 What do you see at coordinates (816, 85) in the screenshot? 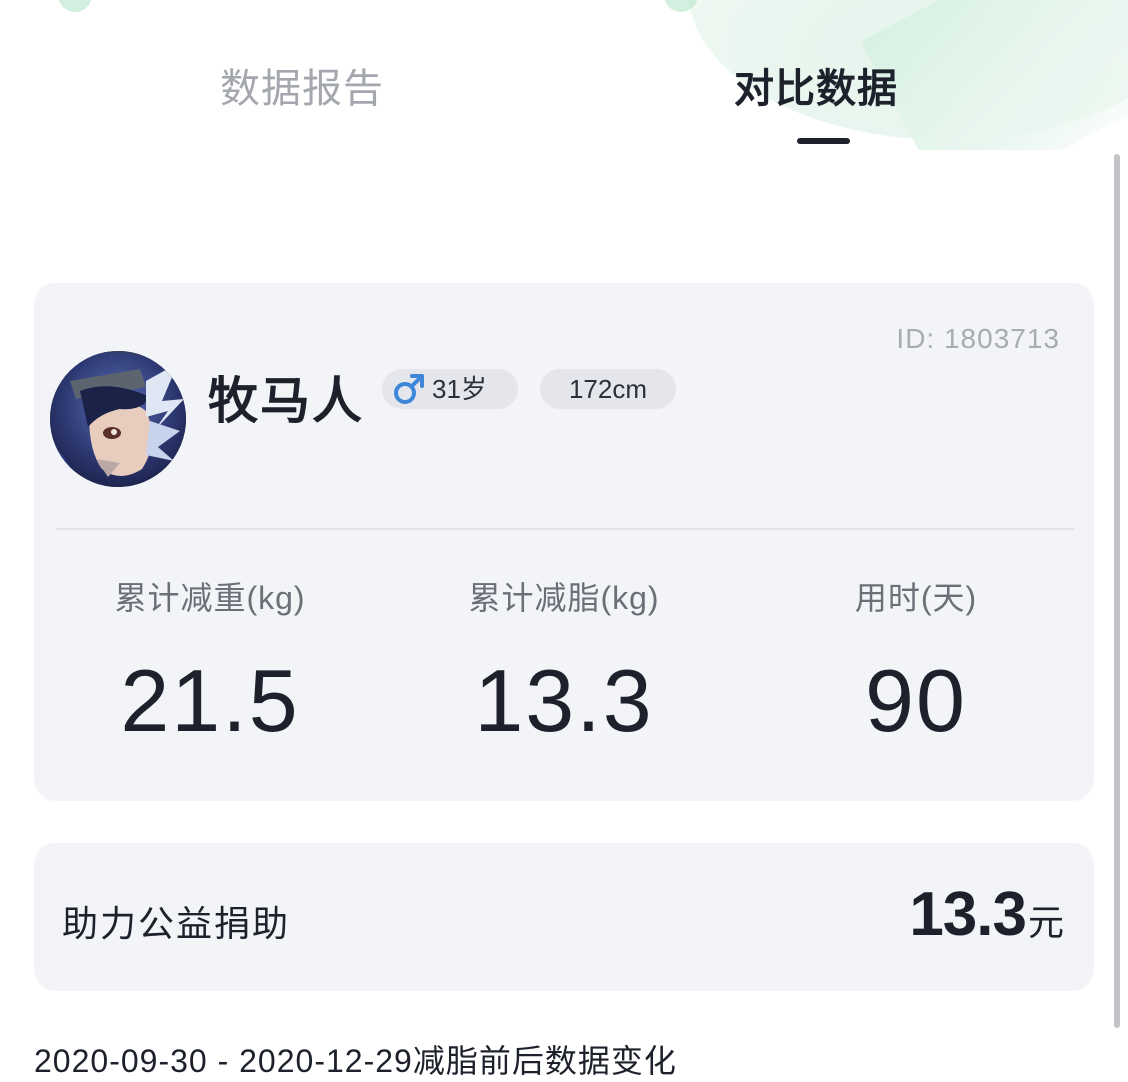
I see `tab-compare-data: 对比数据` at bounding box center [816, 85].